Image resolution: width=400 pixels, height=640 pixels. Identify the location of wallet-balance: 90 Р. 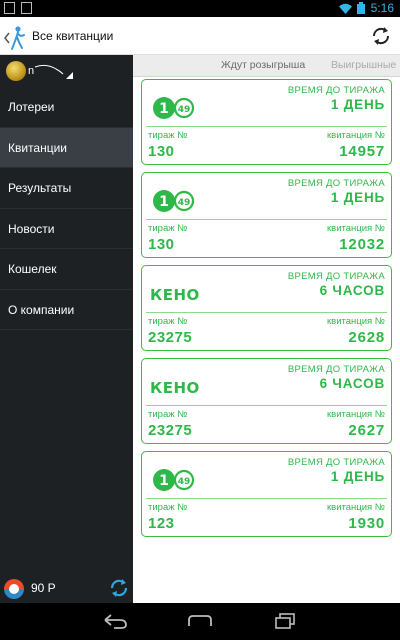
(43, 588).